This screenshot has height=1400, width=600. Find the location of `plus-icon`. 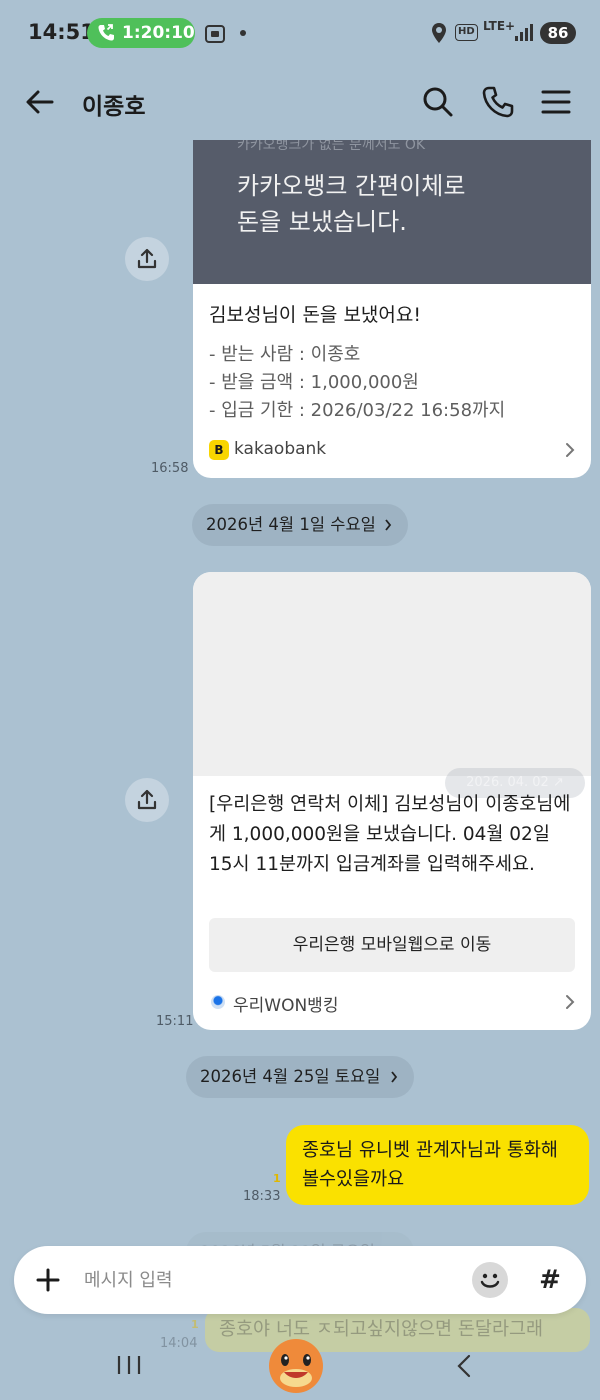

plus-icon is located at coordinates (48, 1280).